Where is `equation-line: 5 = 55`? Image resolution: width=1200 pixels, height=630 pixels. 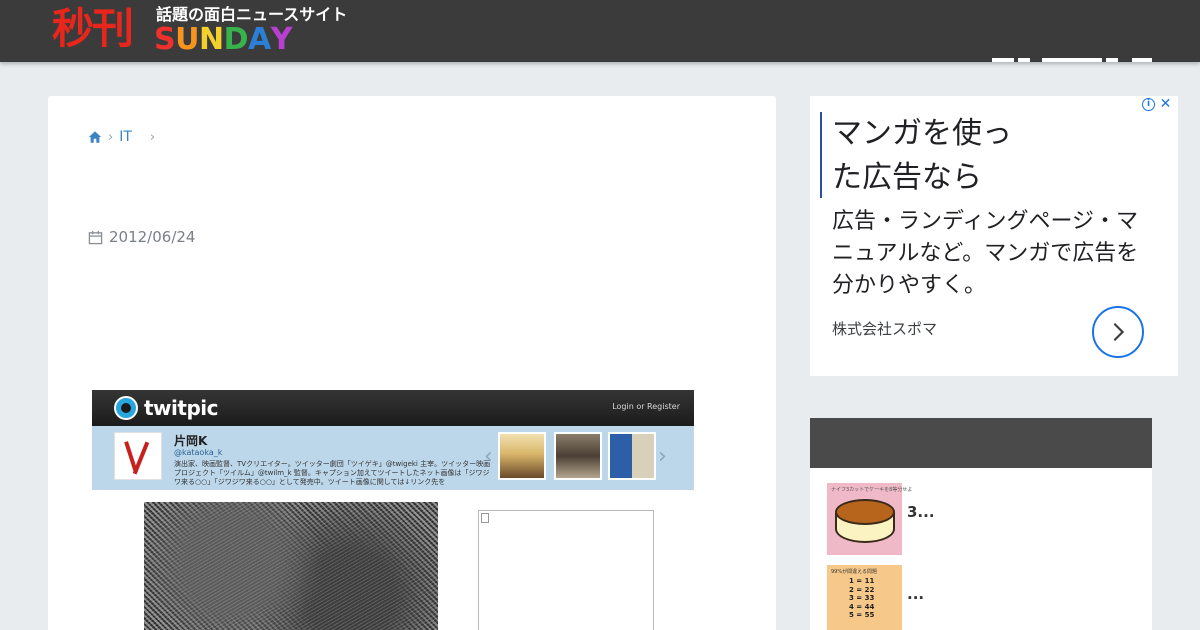 equation-line: 5 = 55 is located at coordinates (862, 615).